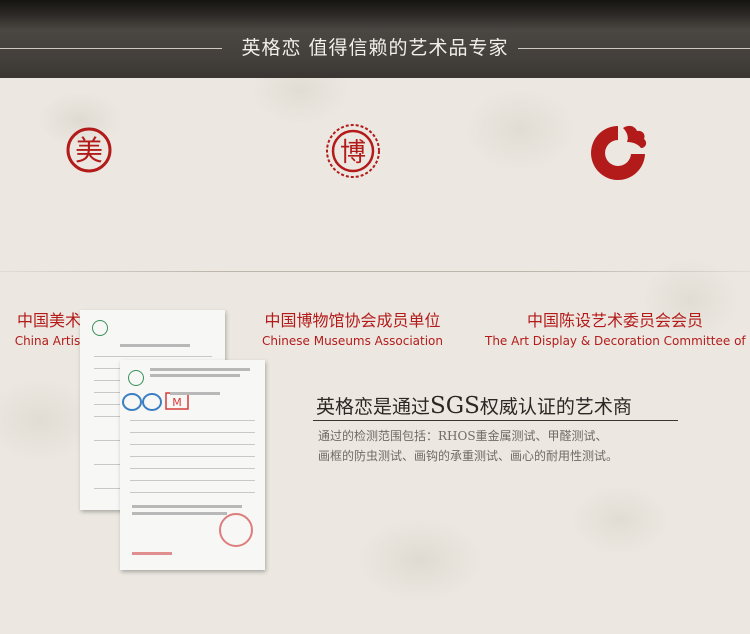  I want to click on association-item-artists: 美 中国美术家协会会员 China Artists Association, so click(89, 234).